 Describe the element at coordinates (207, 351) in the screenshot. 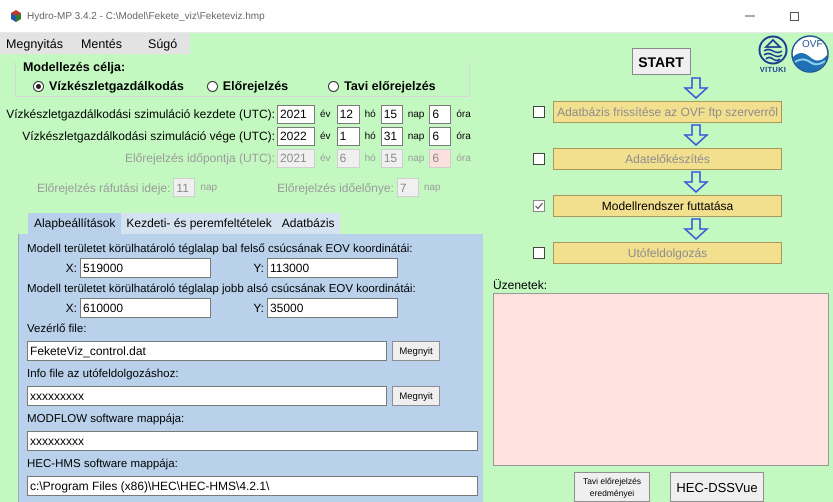

I see `input-field: FeketeViz_control.dat` at that location.